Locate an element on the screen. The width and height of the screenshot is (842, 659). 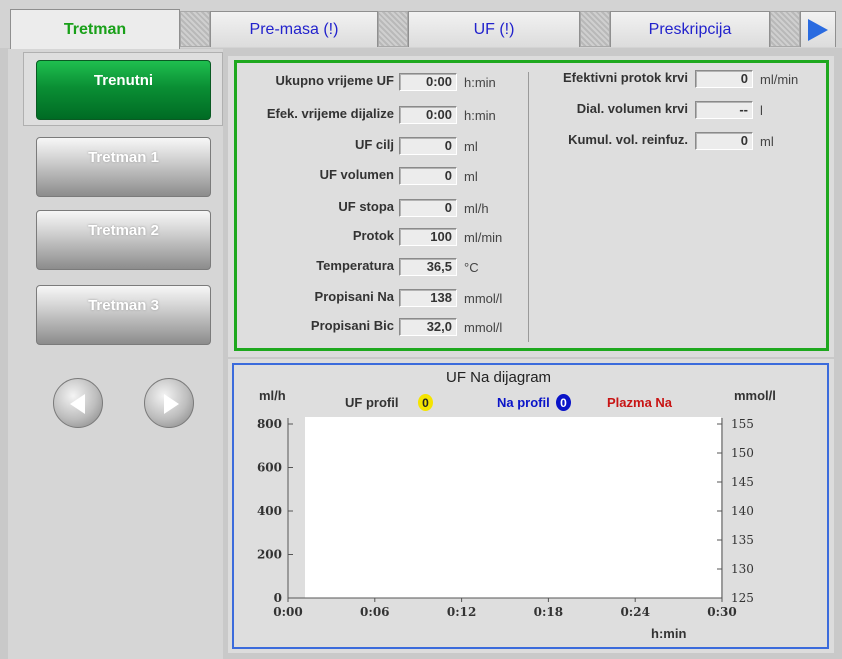
x-axis-tick-label: 0:00 is located at coordinates (287, 612).